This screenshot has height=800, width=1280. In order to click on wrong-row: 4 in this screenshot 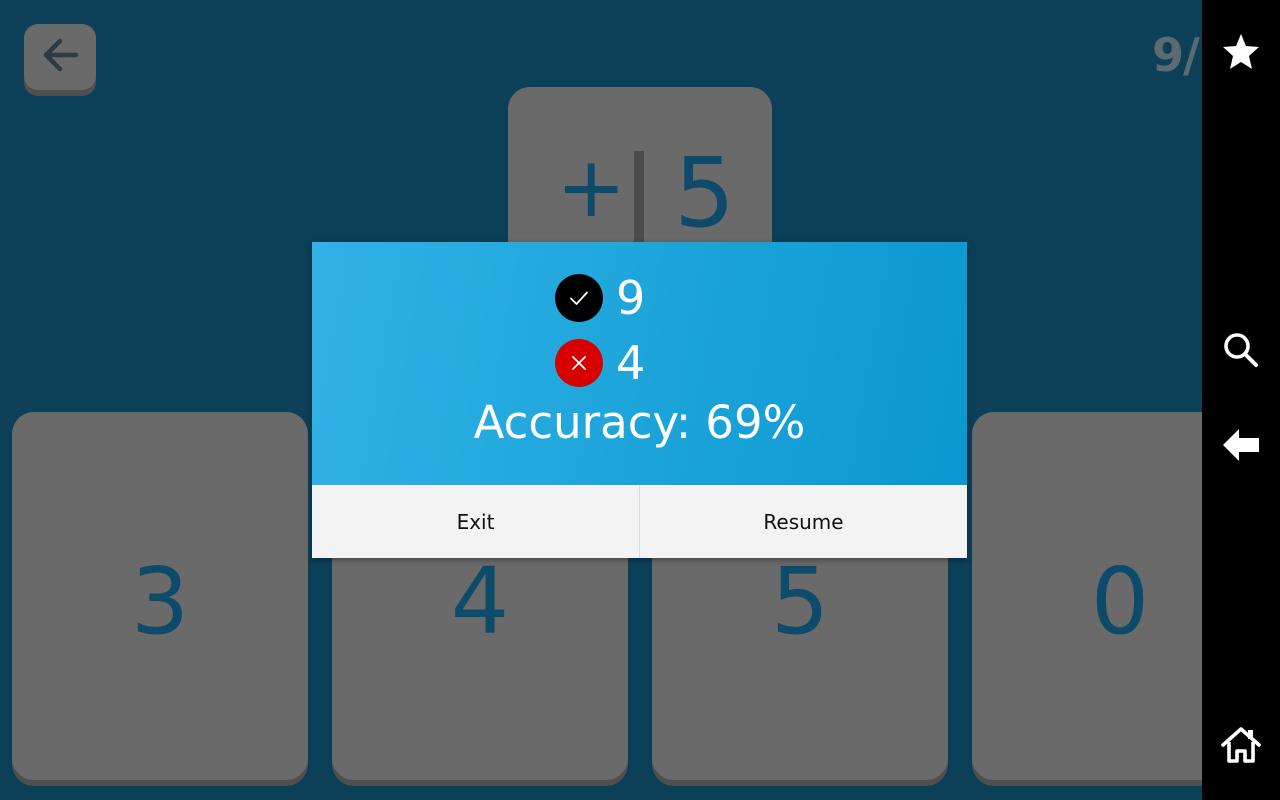, I will do `click(600, 363)`.